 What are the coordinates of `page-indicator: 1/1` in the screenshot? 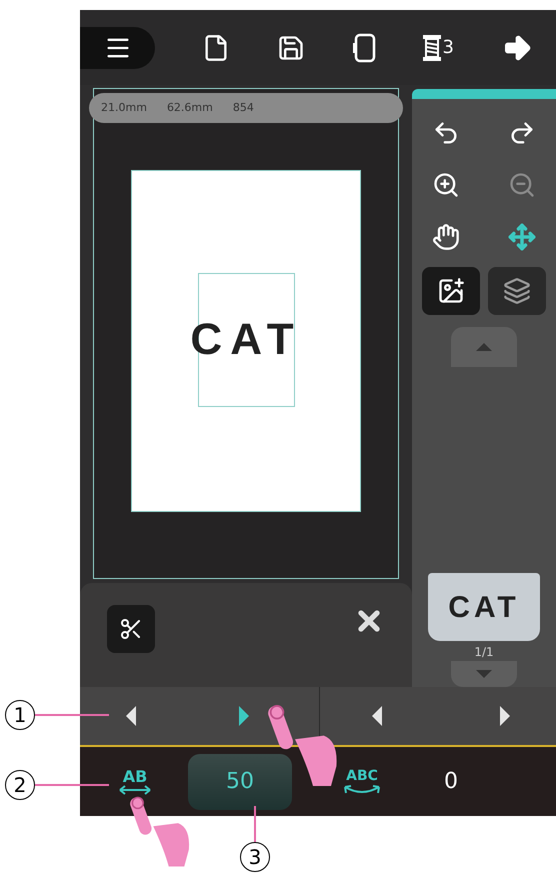 It's located at (484, 652).